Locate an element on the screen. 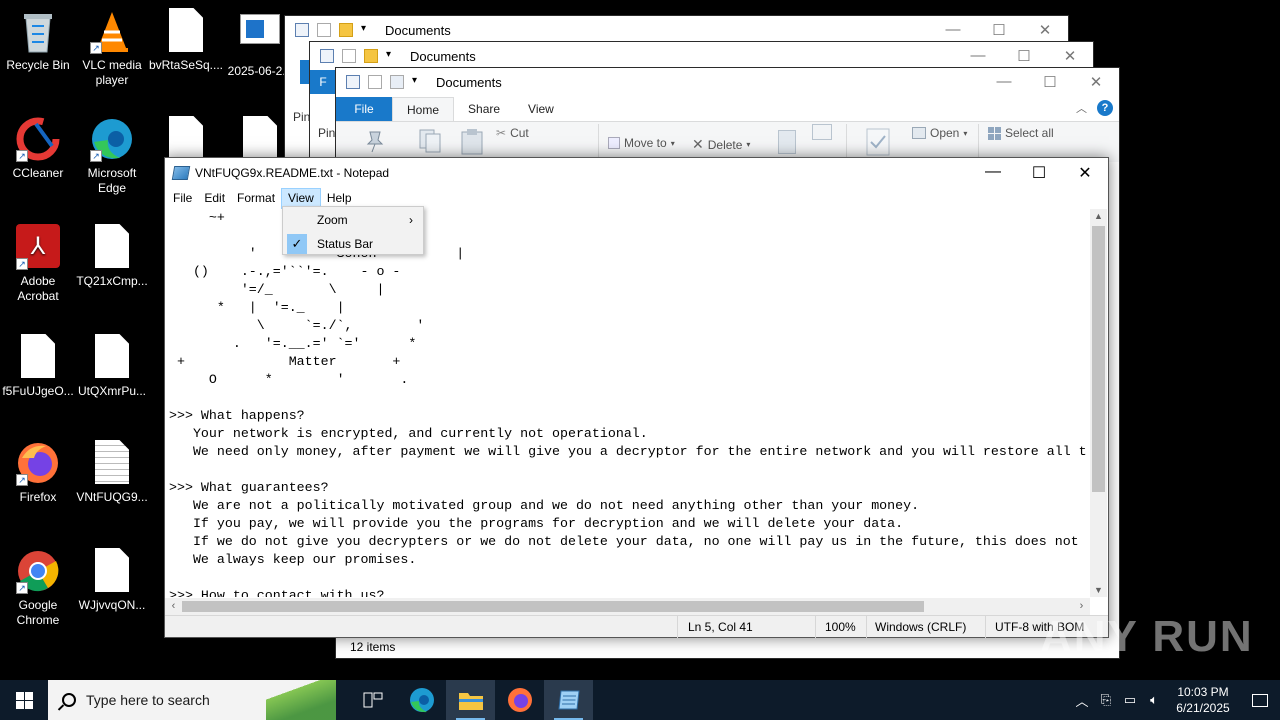  taskbar-firefox is located at coordinates (519, 700).